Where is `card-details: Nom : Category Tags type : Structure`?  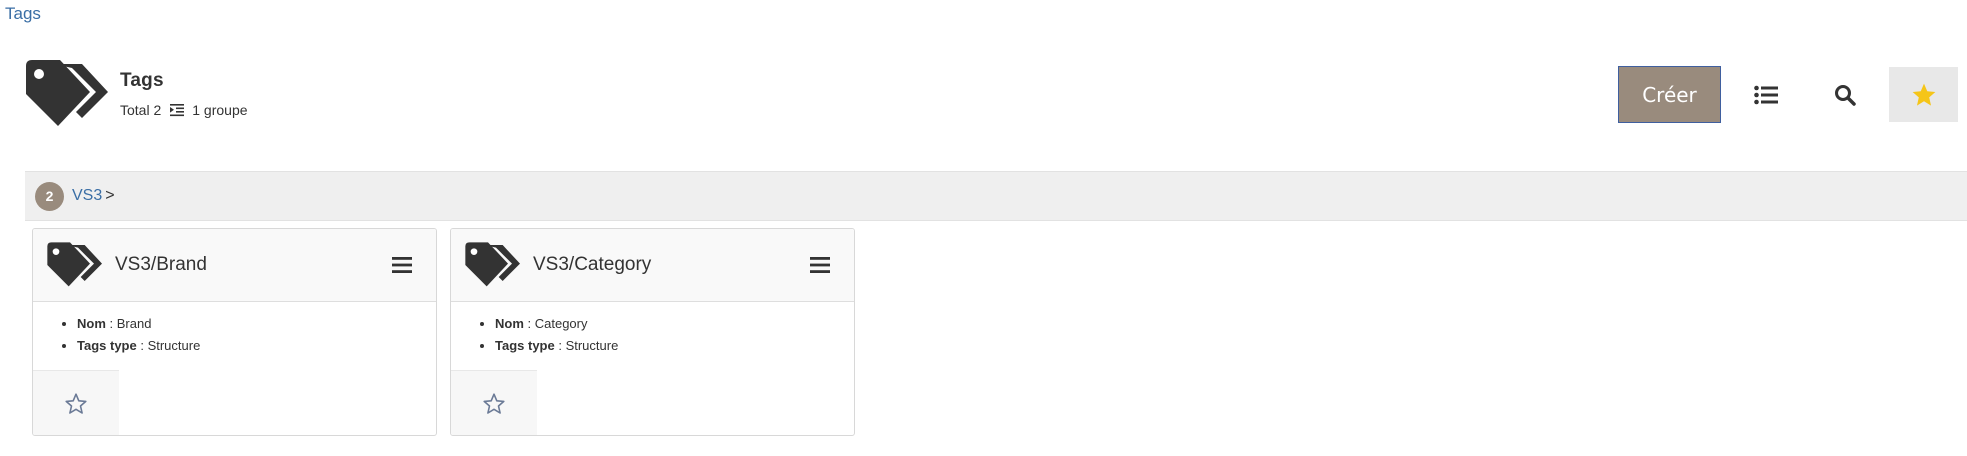
card-details: Nom : Category Tags type : Structure is located at coordinates (652, 335).